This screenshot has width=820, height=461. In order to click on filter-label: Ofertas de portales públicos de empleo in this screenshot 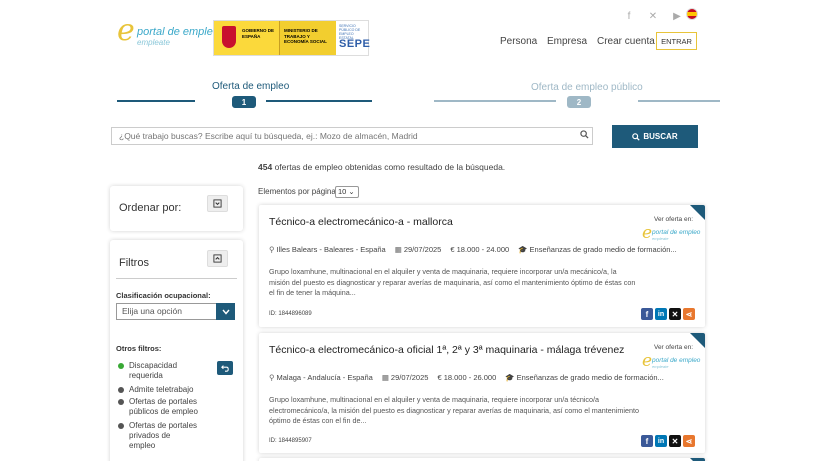, I will do `click(163, 406)`.